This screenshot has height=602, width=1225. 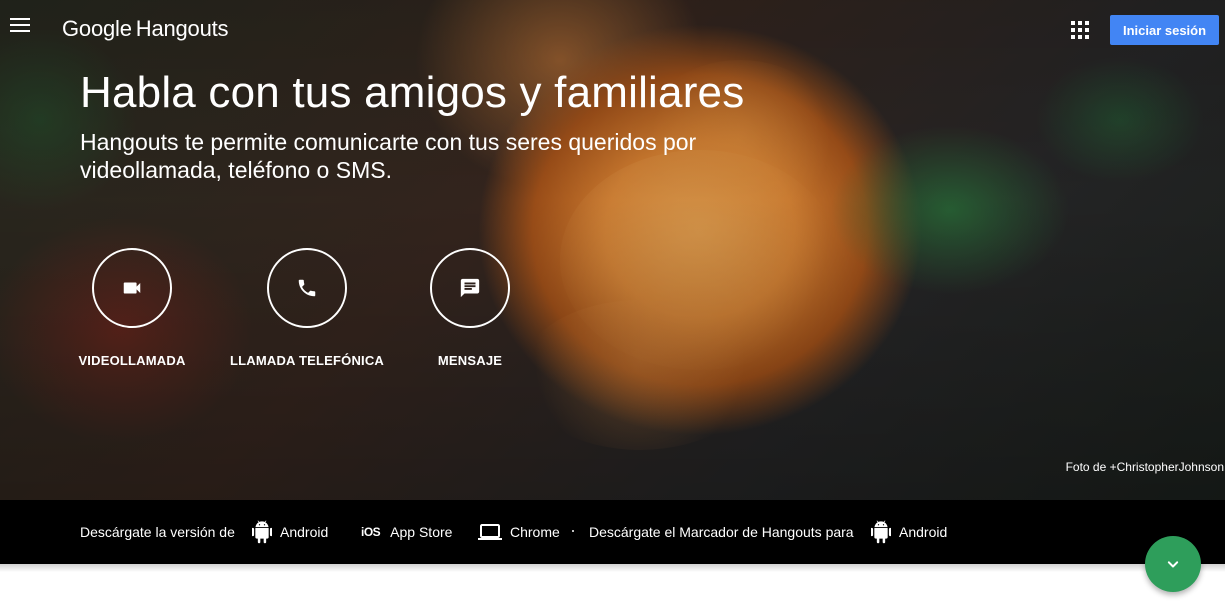 I want to click on app-store-label: App Store, so click(x=421, y=532).